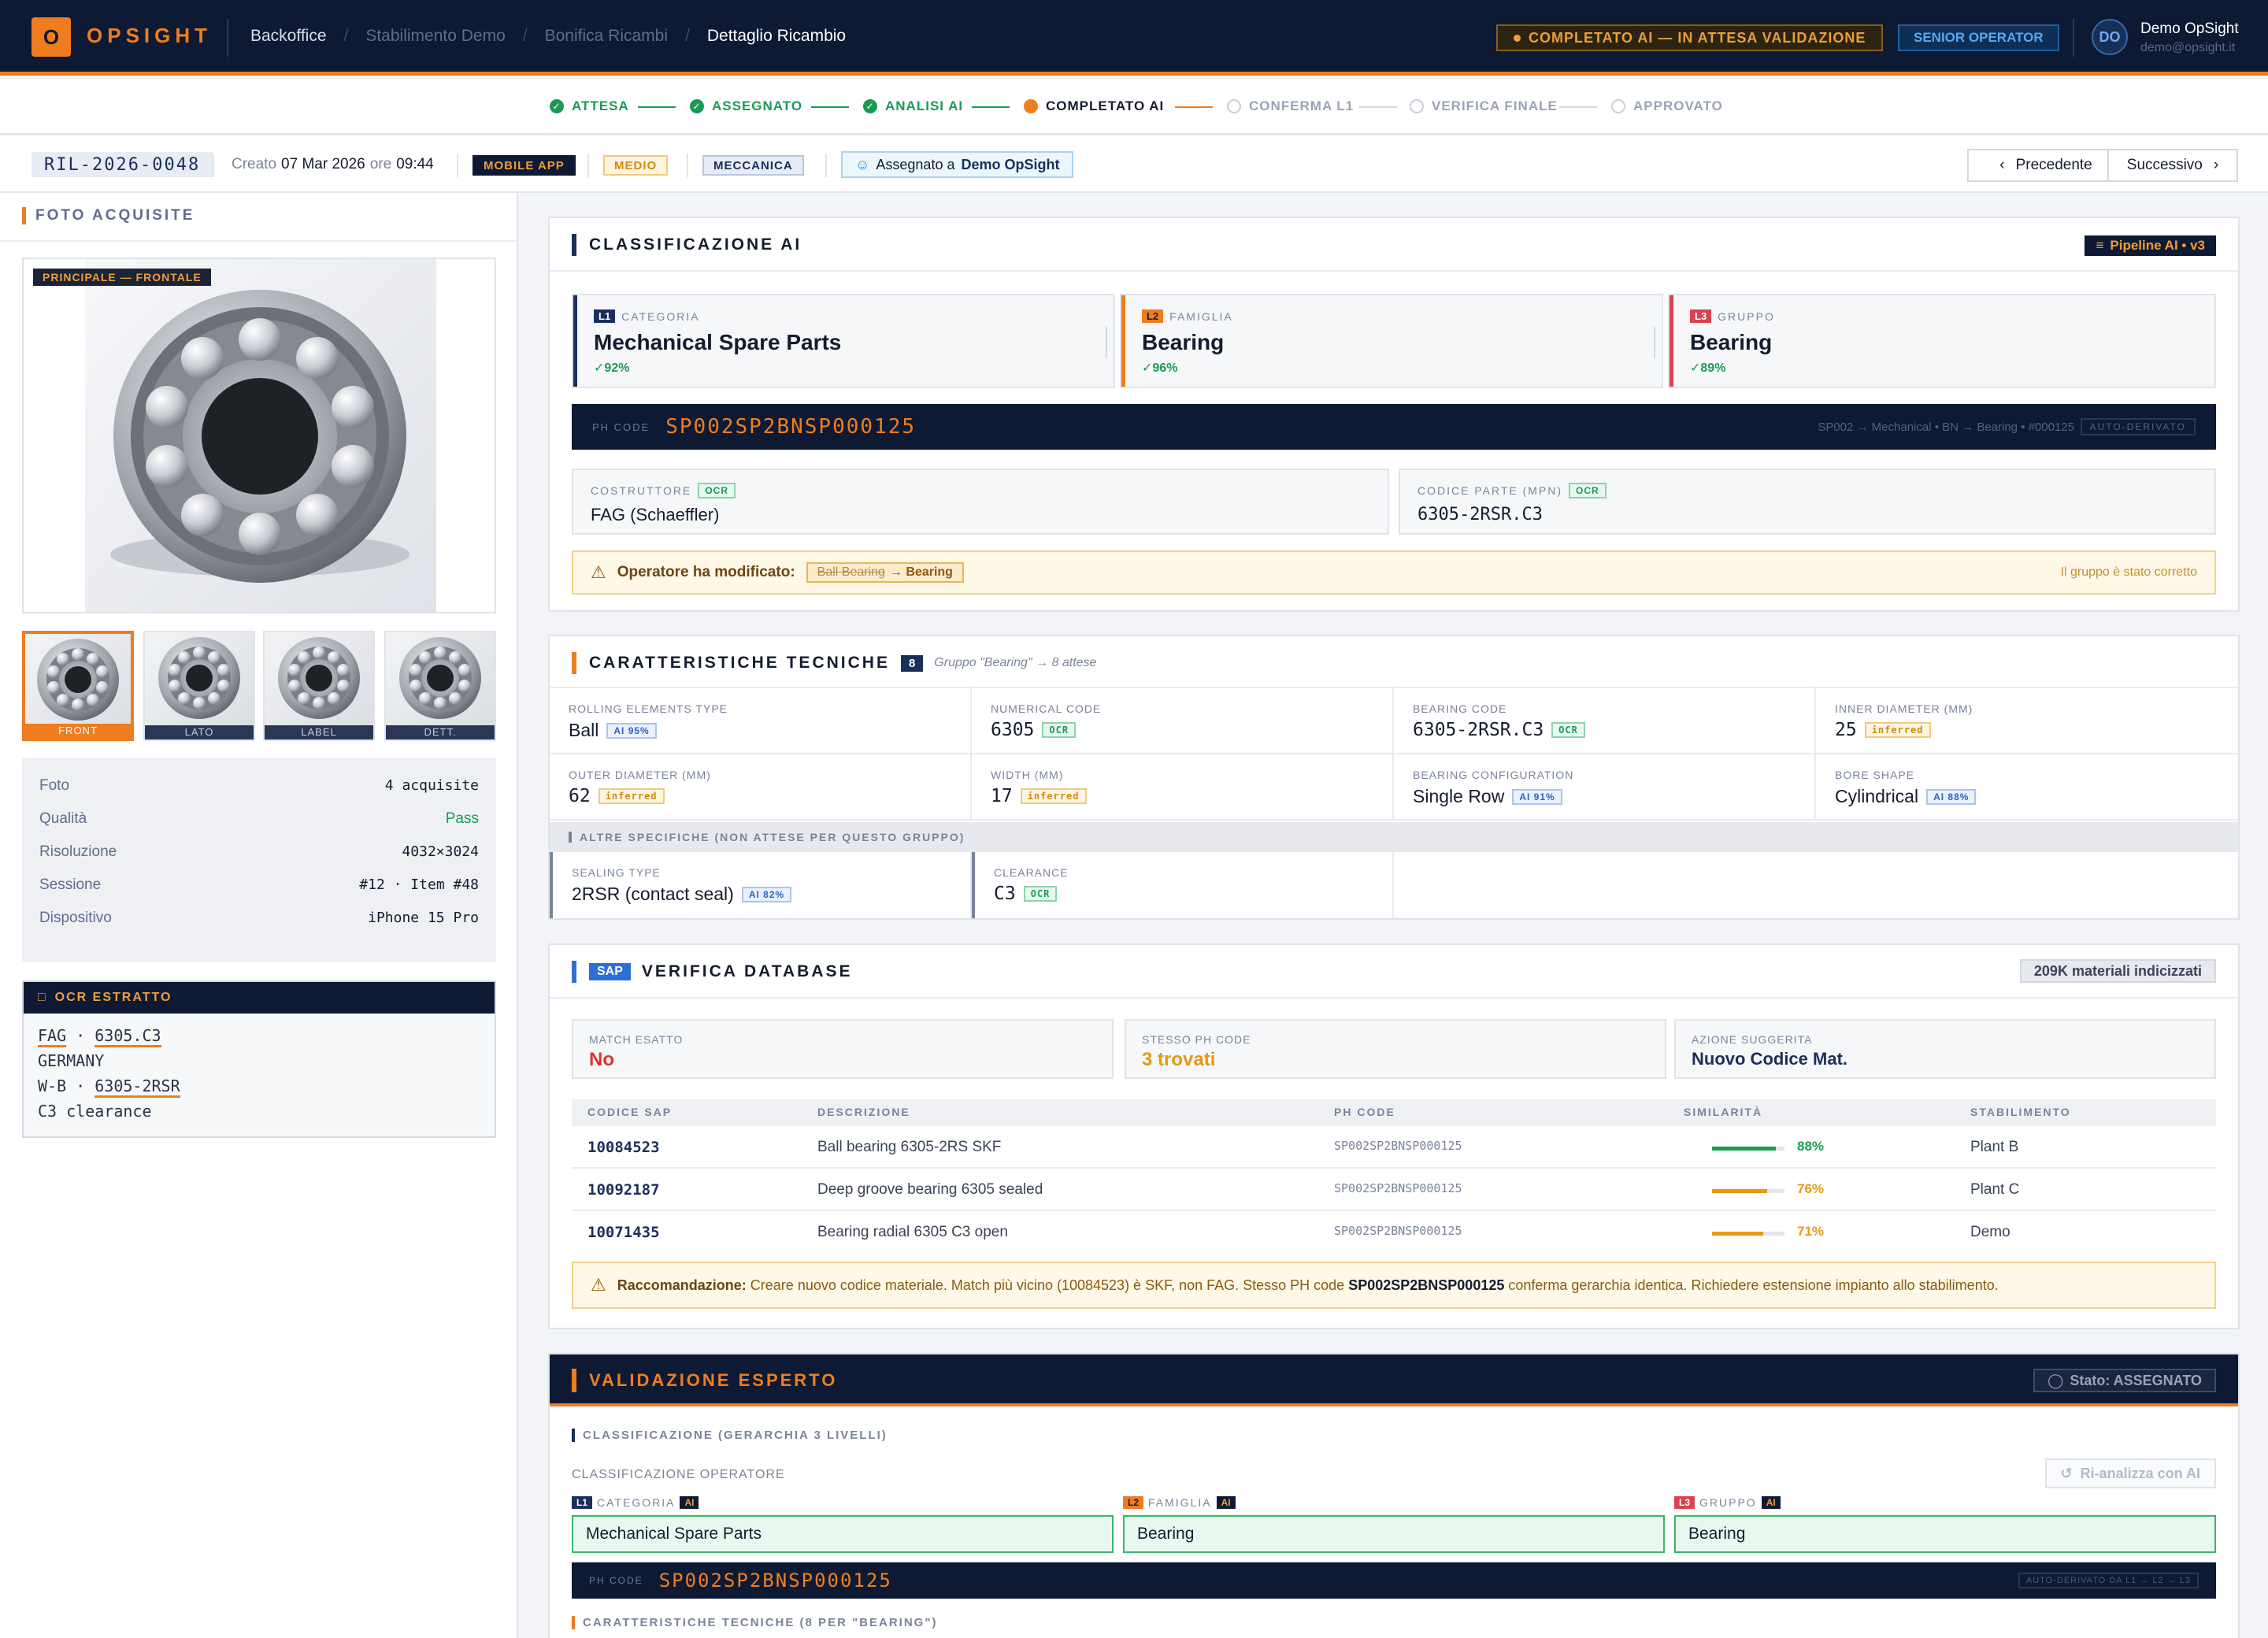 Image resolution: width=2268 pixels, height=1638 pixels. What do you see at coordinates (1605, 721) in the screenshot?
I see `tech-cell: BEARING CODE 6305-2RSR.C3 OCR` at bounding box center [1605, 721].